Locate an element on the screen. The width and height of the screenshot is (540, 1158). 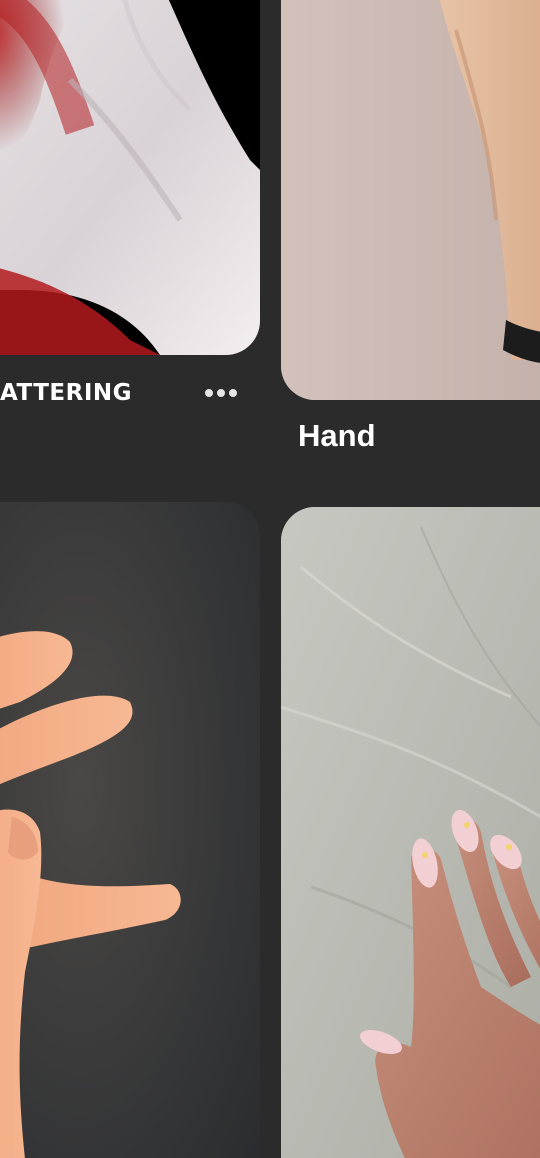
more-horizontal-icon is located at coordinates (209, 393).